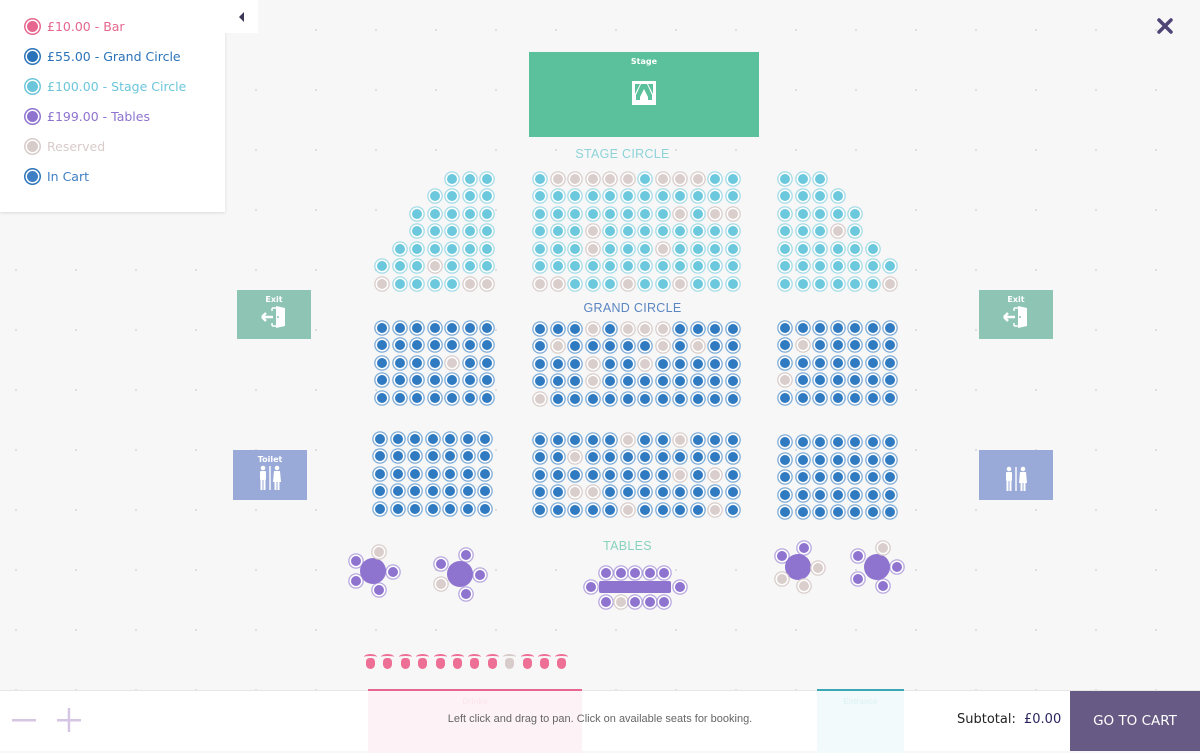 This screenshot has height=753, width=1200. I want to click on bar-seat, so click(492, 661).